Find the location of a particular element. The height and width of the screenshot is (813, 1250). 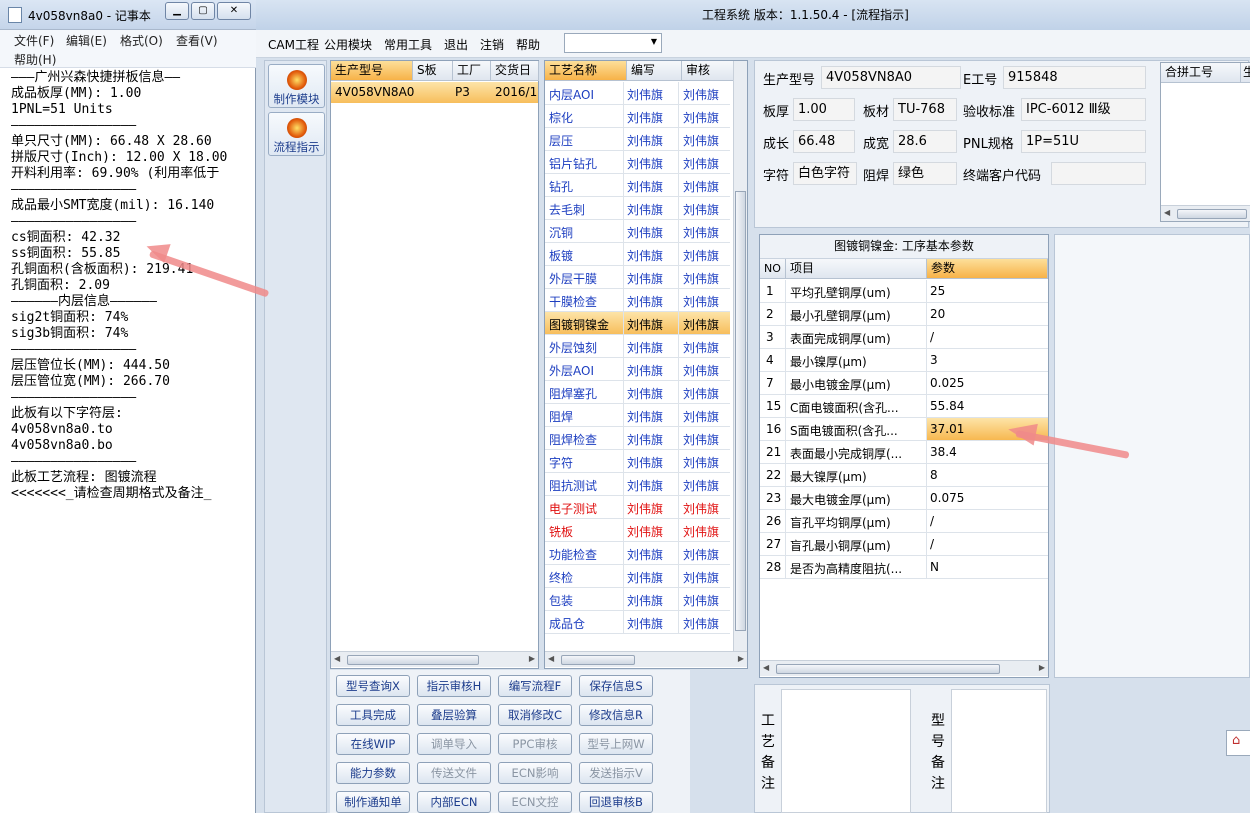

field-model: 4V058VN8A0 is located at coordinates (891, 77).